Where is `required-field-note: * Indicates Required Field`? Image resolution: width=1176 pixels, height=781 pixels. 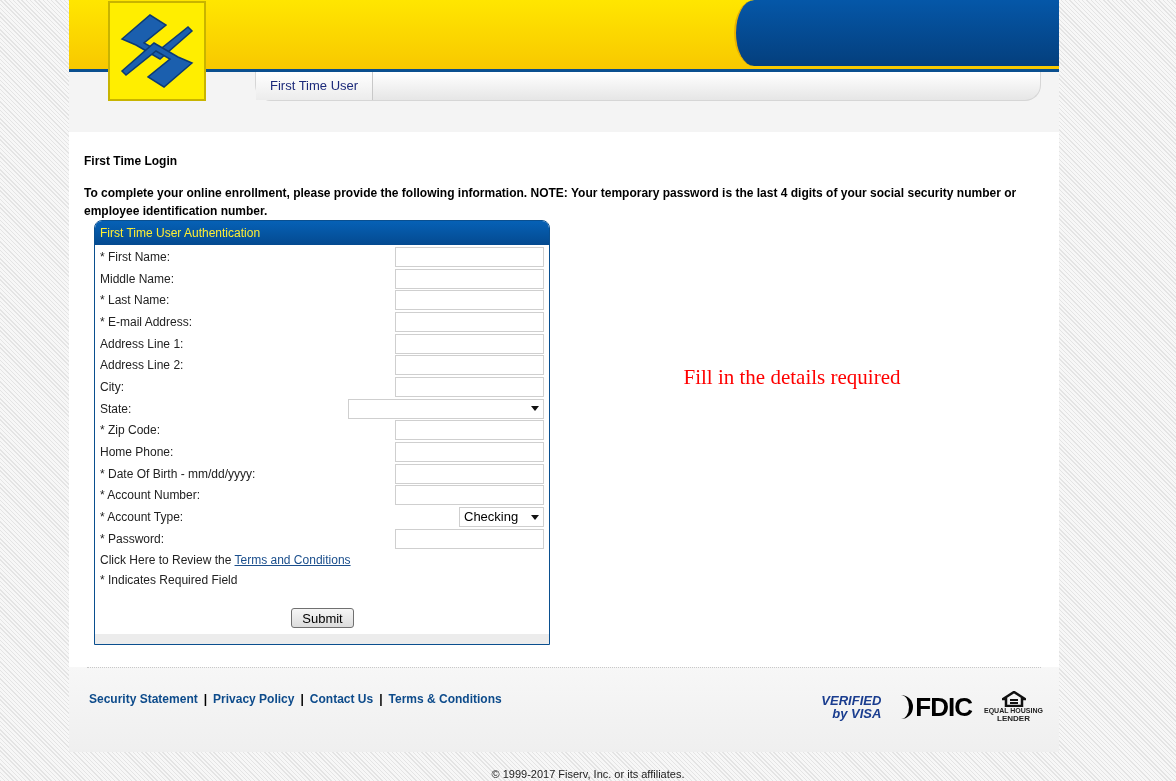
required-field-note: * Indicates Required Field is located at coordinates (169, 580).